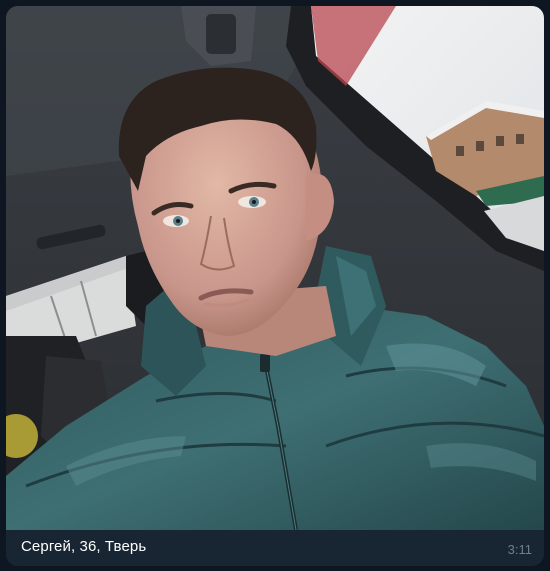 This screenshot has height=571, width=550. I want to click on message-time: 3:11, so click(519, 549).